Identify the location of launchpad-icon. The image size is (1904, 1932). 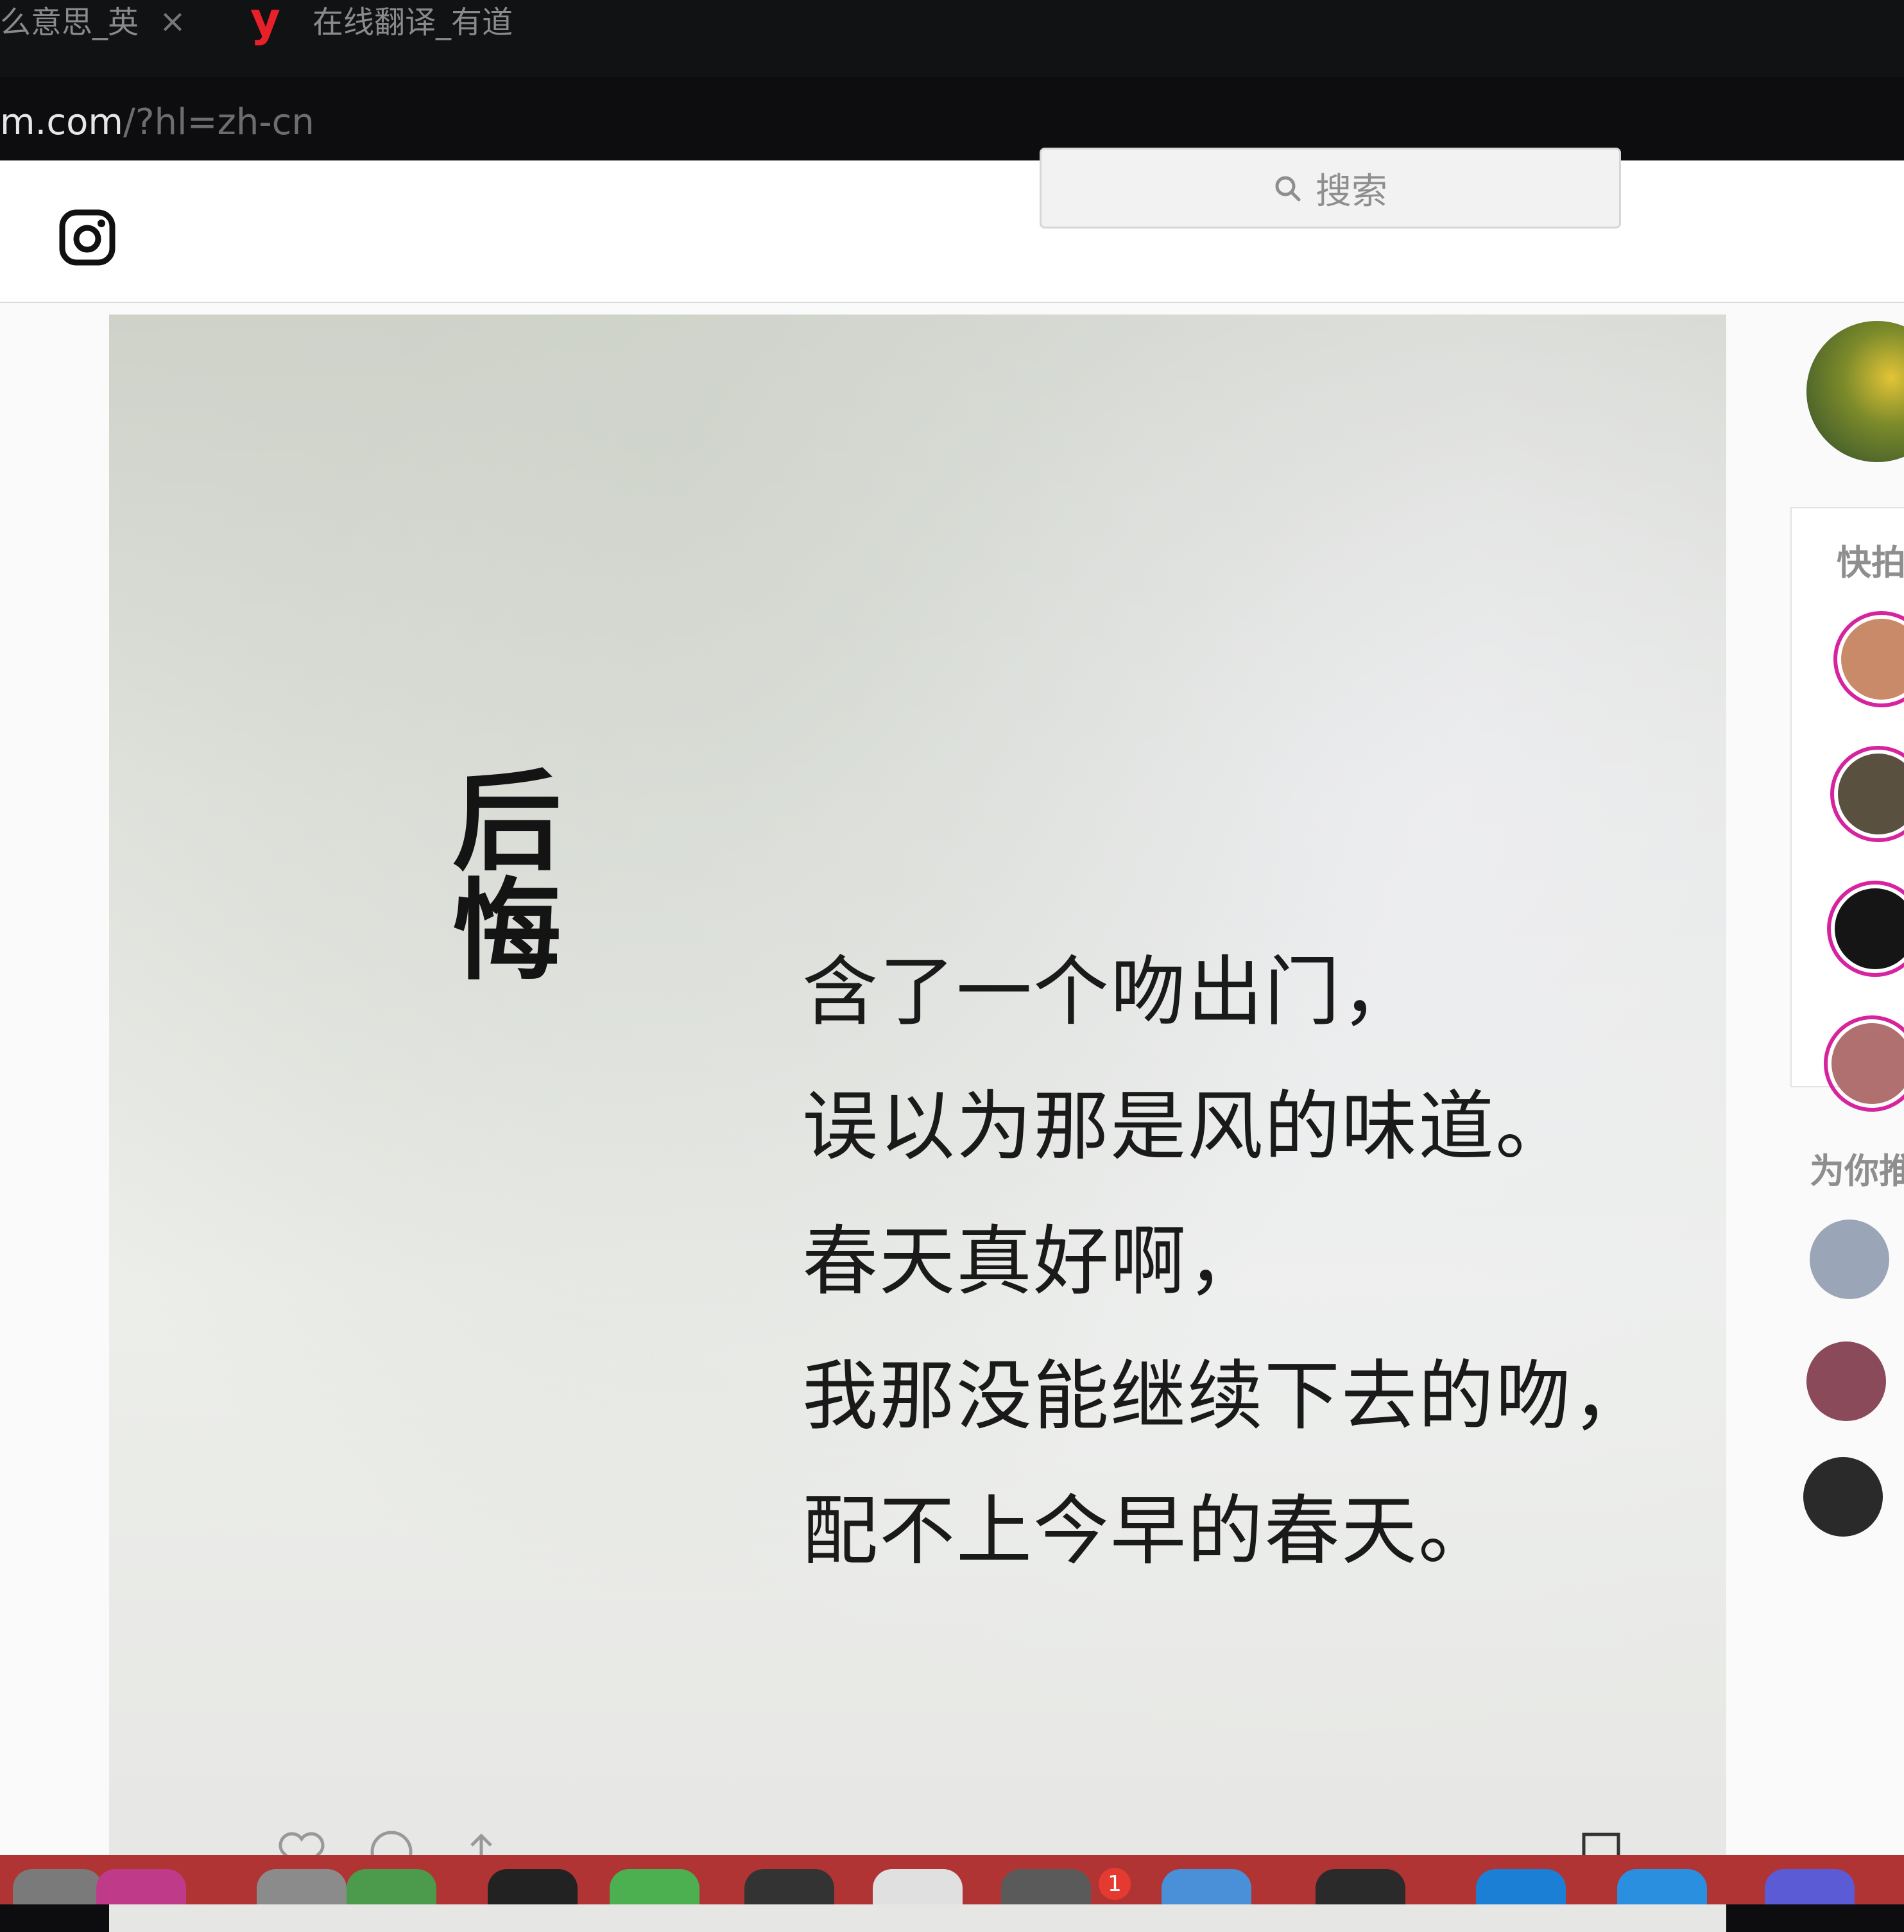
(302, 1886).